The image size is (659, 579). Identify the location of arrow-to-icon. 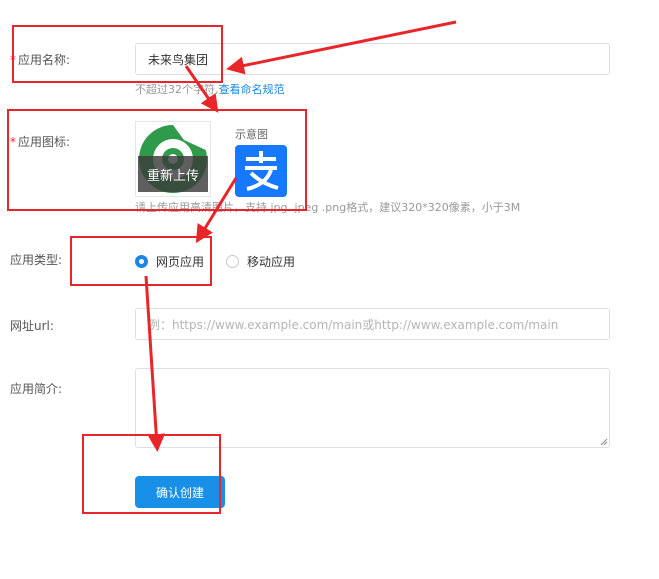
(201, 89).